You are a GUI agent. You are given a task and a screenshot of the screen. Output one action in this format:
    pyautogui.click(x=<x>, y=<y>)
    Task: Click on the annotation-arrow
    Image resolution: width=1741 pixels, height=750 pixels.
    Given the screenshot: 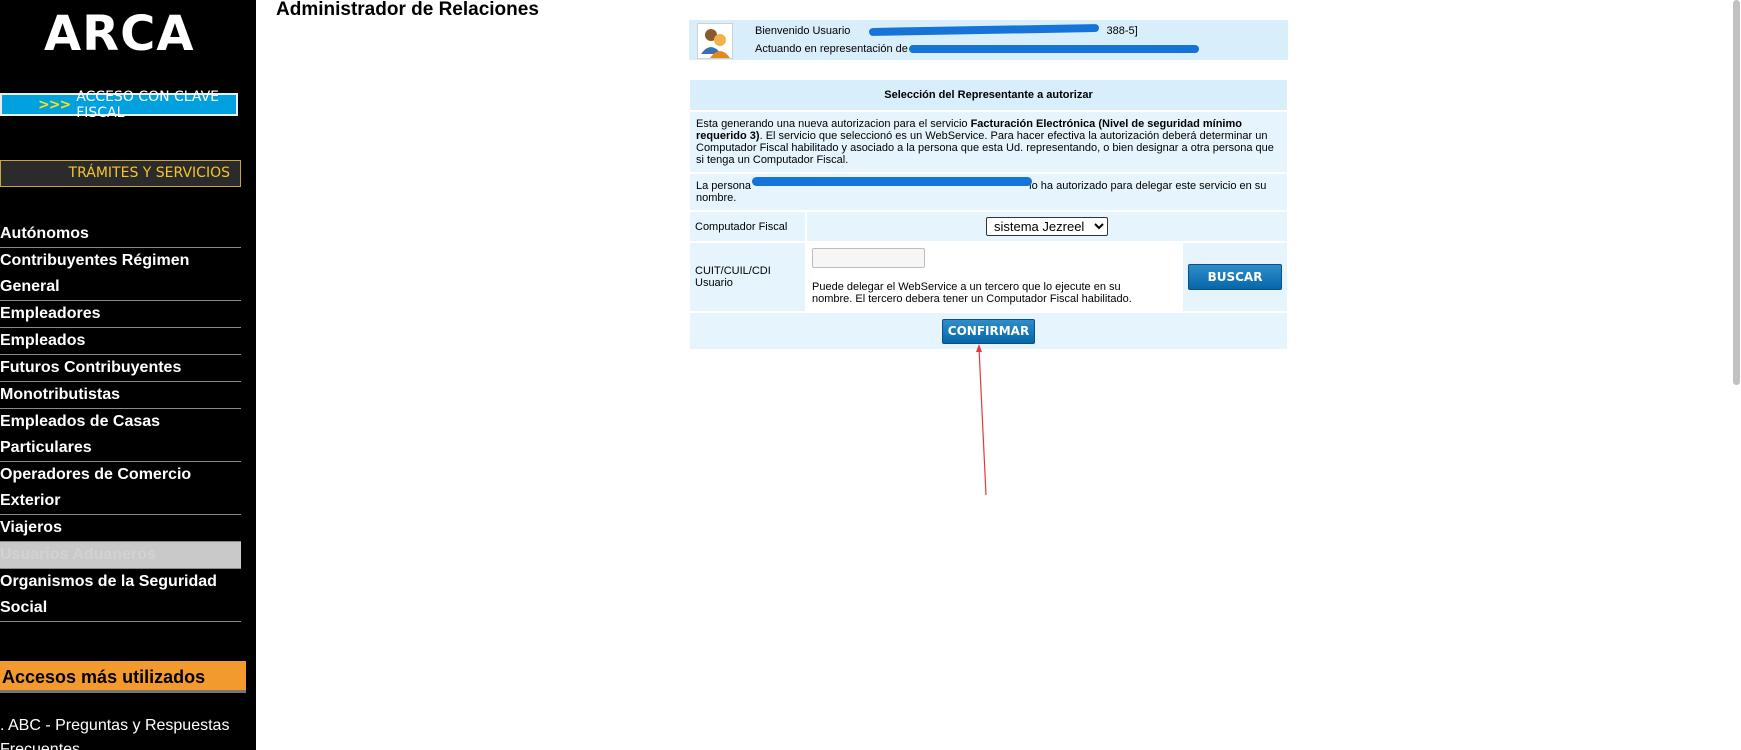 What is the action you would take?
    pyautogui.click(x=981, y=420)
    